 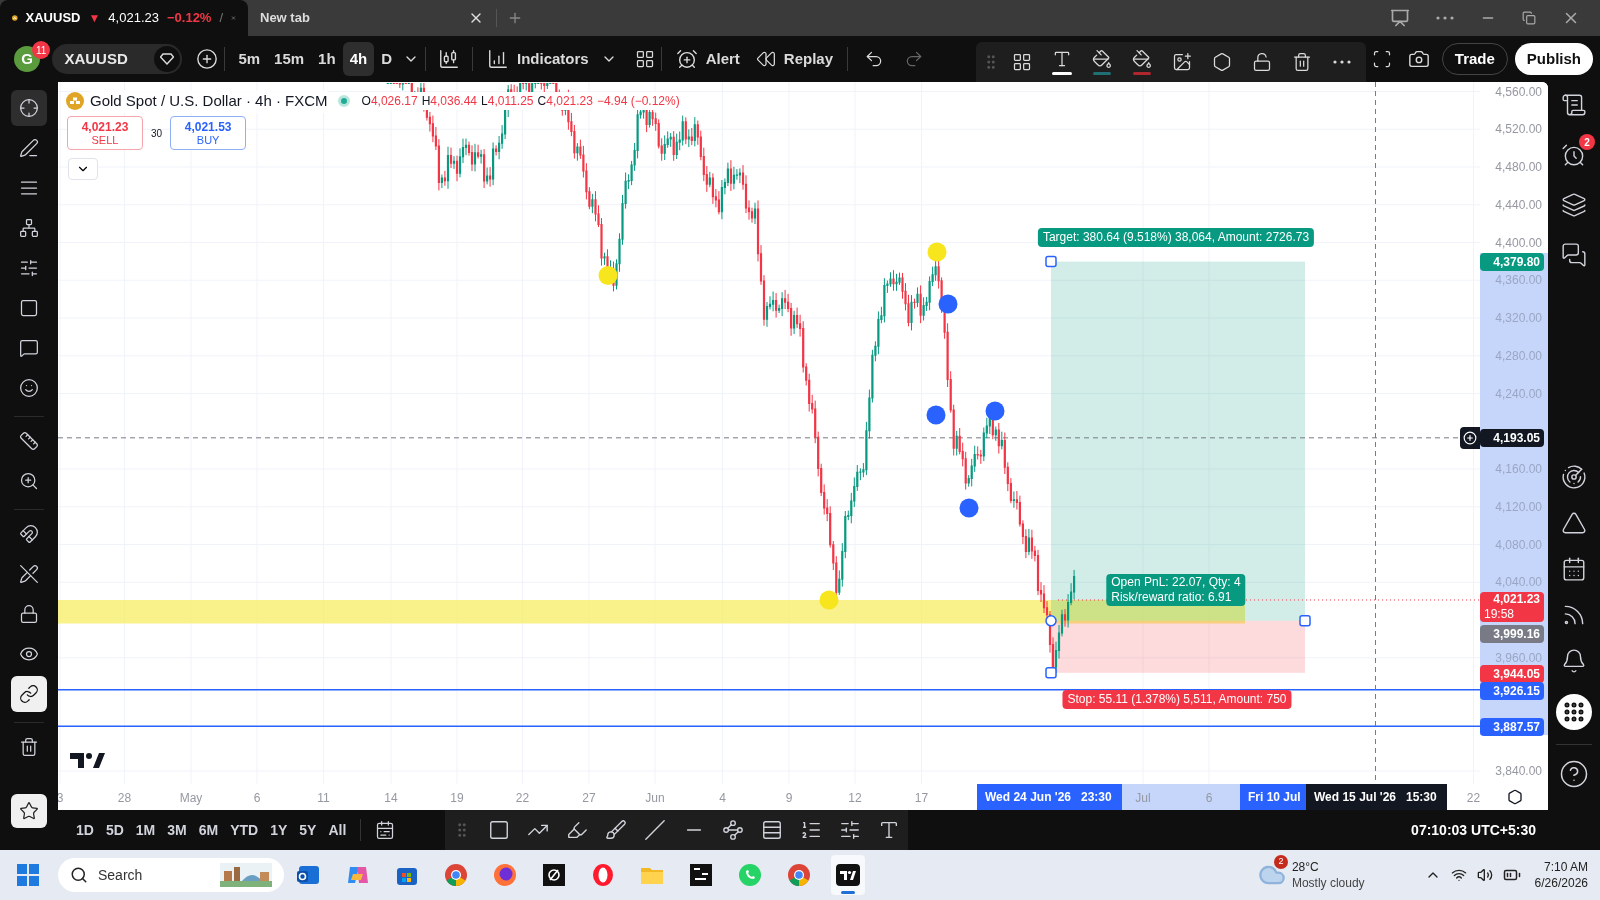 I want to click on notification-badge: 11, so click(x=41, y=50).